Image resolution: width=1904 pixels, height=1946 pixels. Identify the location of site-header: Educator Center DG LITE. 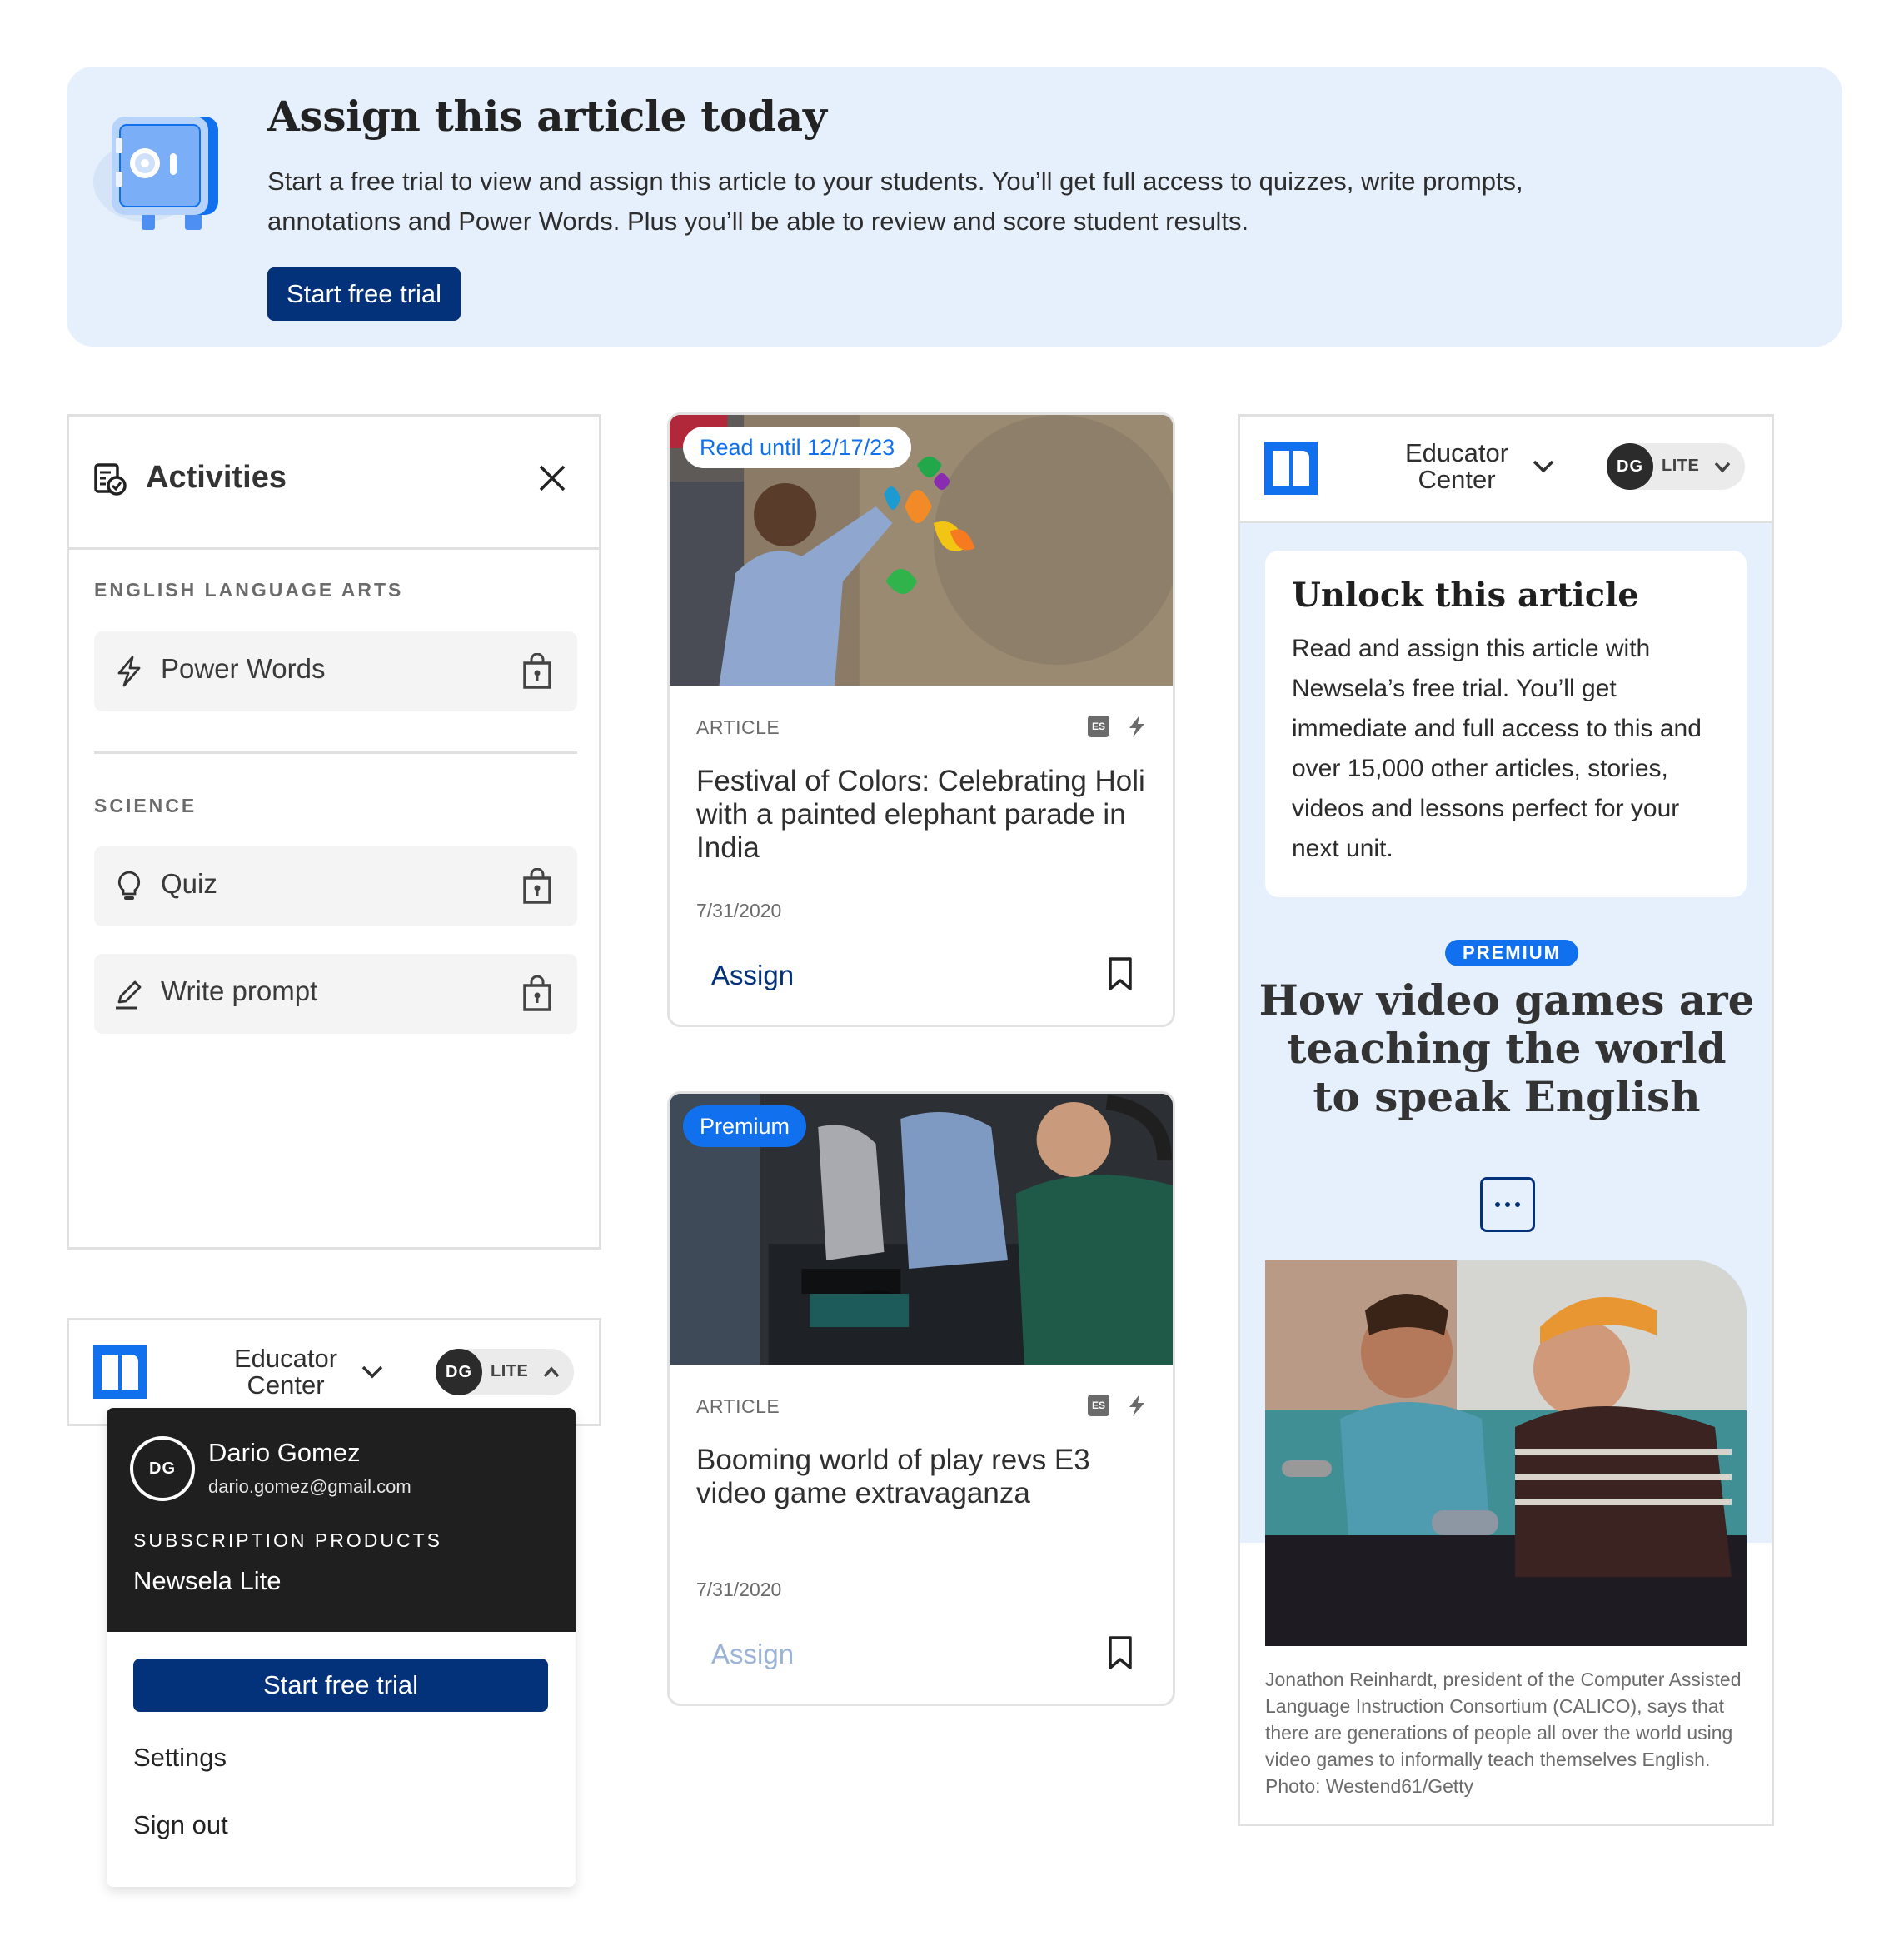
(1506, 470).